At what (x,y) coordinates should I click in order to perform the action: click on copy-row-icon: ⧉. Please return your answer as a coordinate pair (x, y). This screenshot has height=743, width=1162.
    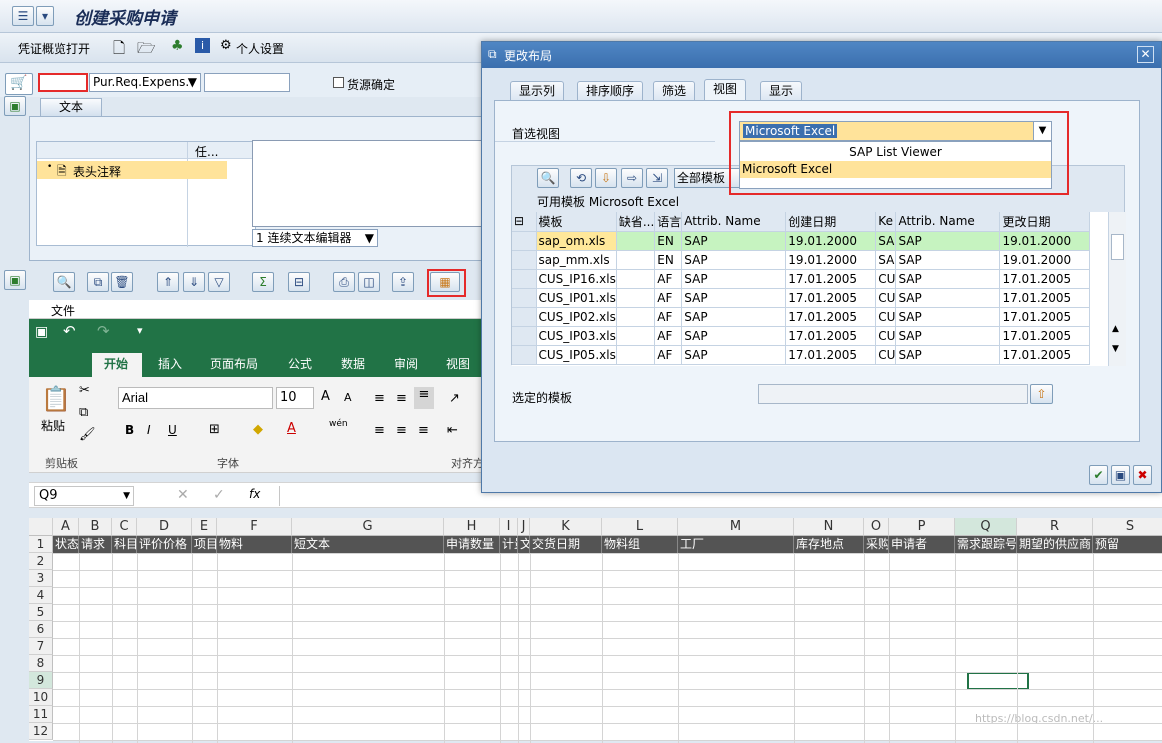
    Looking at the image, I should click on (98, 282).